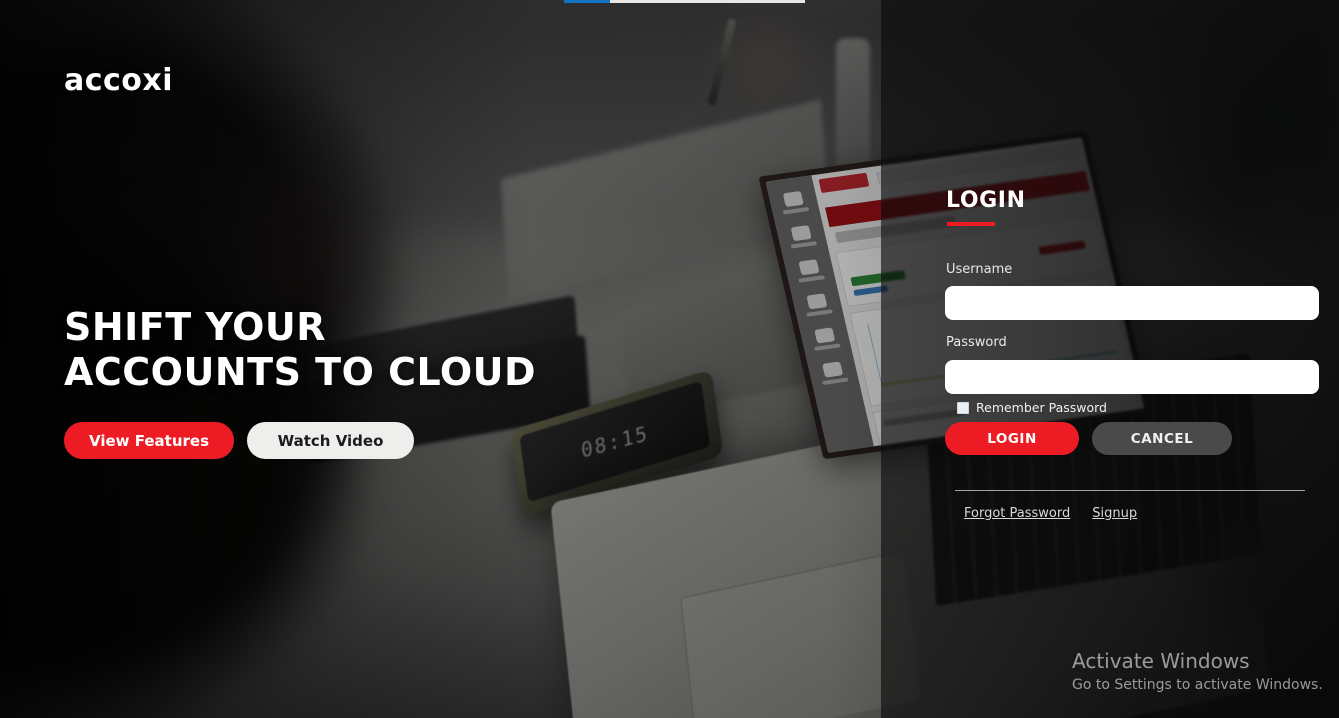 The height and width of the screenshot is (718, 1339). I want to click on username-input, so click(1132, 303).